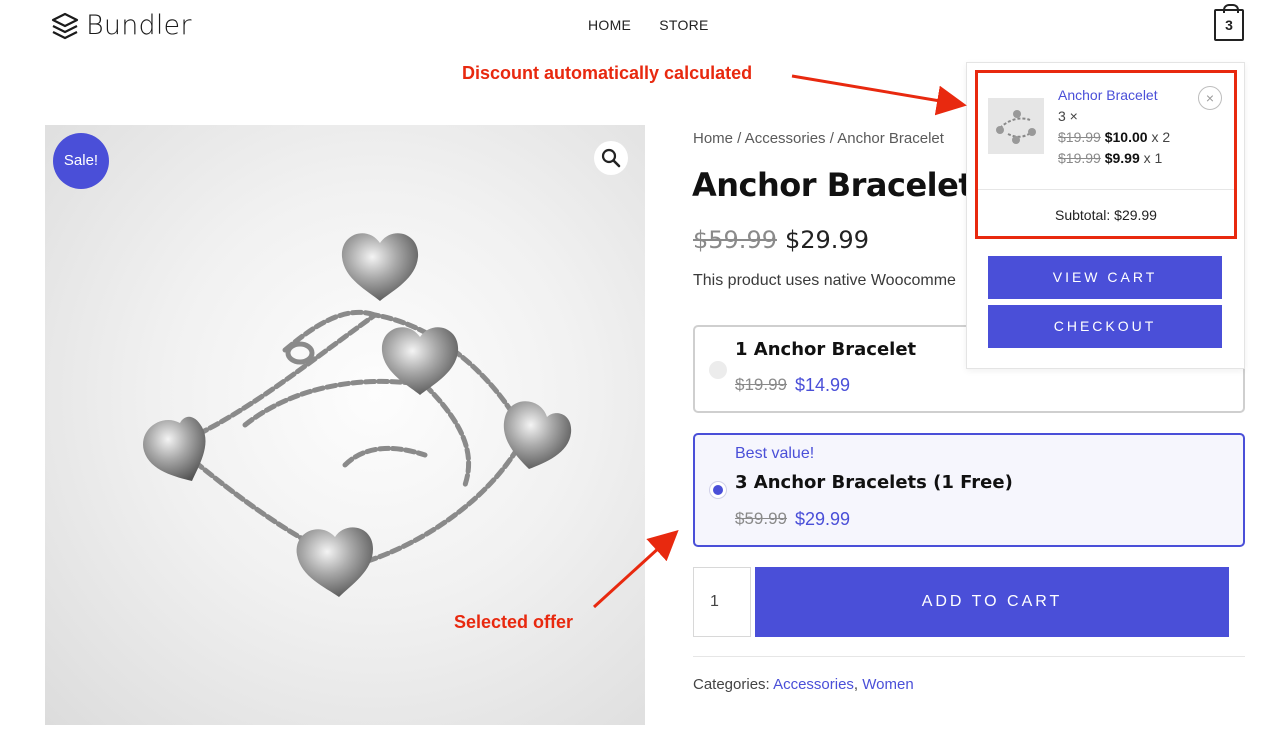  What do you see at coordinates (735, 240) in the screenshot?
I see `price-old: $59.99` at bounding box center [735, 240].